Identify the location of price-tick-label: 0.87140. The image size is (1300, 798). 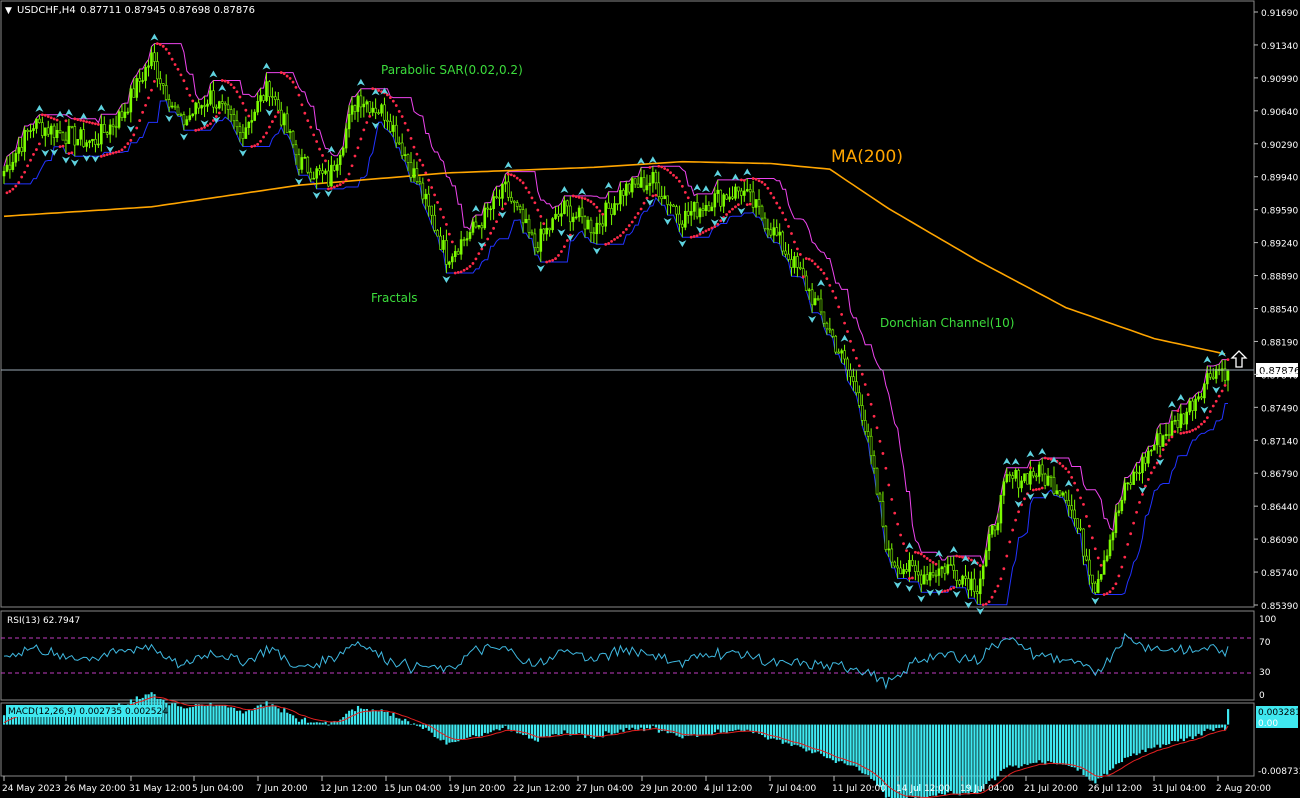
(1279, 442).